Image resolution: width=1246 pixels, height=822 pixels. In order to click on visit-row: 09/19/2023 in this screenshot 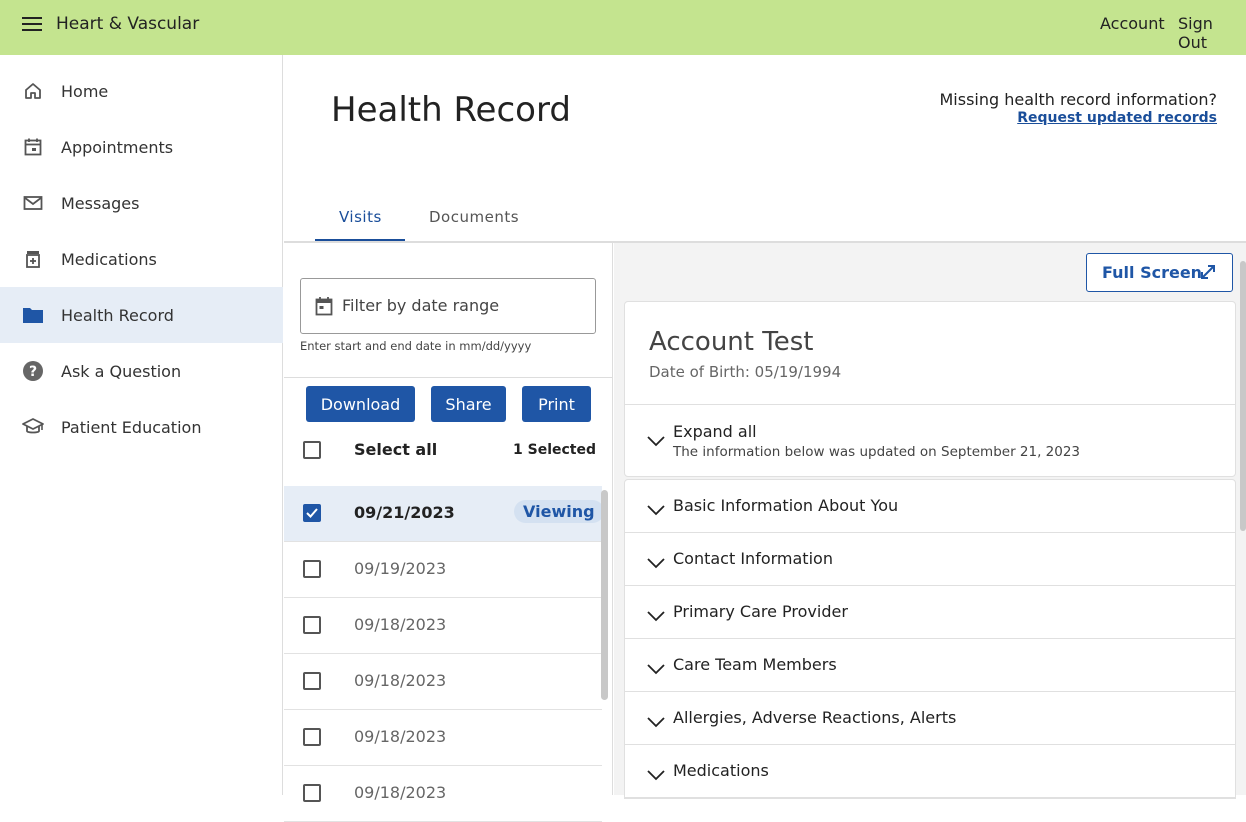, I will do `click(443, 570)`.